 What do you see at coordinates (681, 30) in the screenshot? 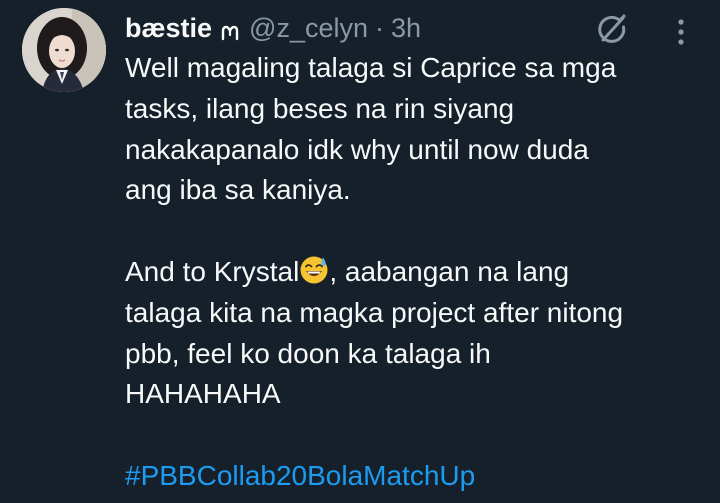
I see `more-vertical-icon` at bounding box center [681, 30].